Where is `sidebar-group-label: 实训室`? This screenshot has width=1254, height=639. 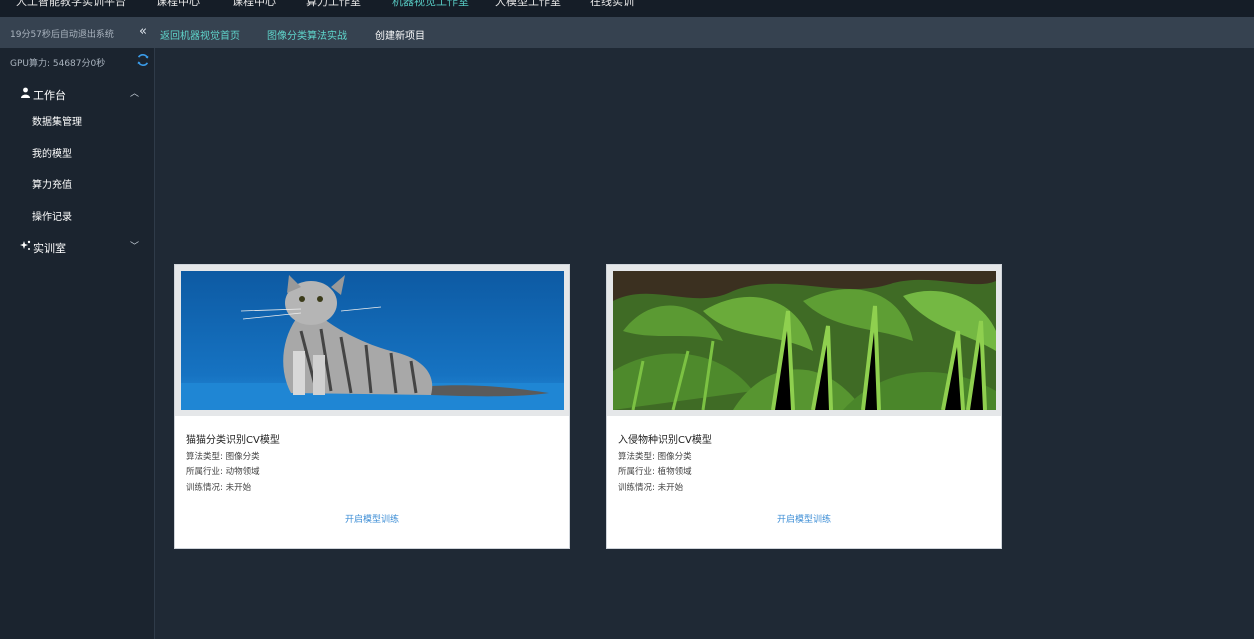
sidebar-group-label: 实训室 is located at coordinates (49, 248).